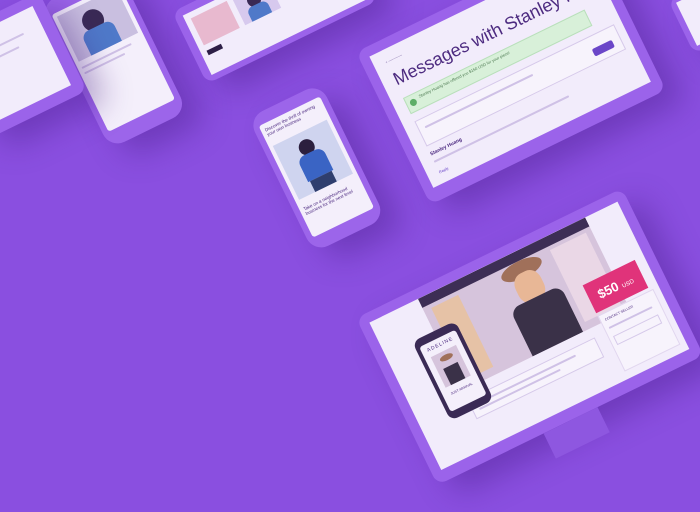 This screenshot has height=512, width=700. What do you see at coordinates (443, 169) in the screenshot?
I see `reply-link: Reply` at bounding box center [443, 169].